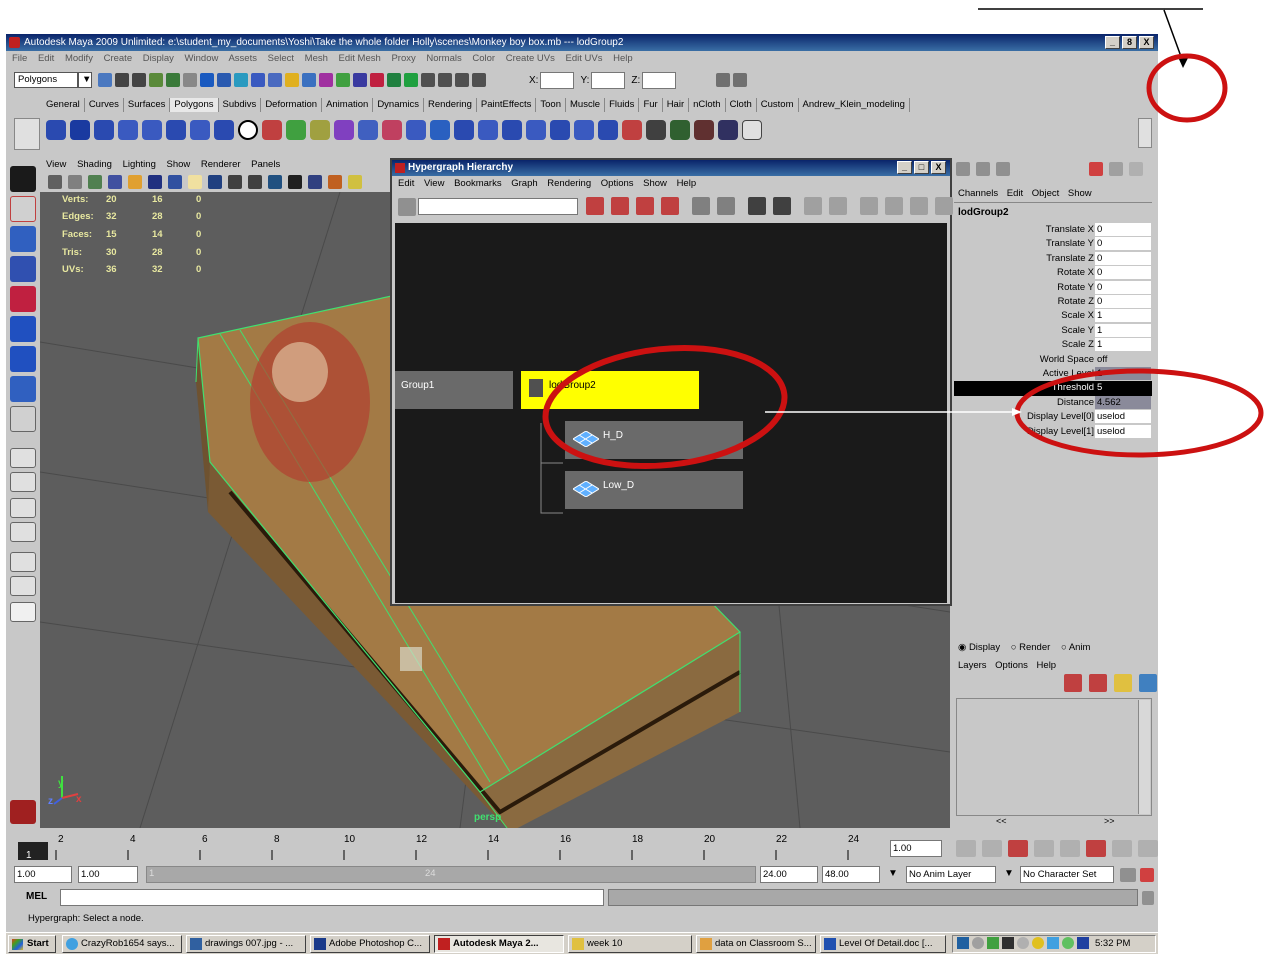 This screenshot has width=1267, height=954. Describe the element at coordinates (1018, 848) in the screenshot. I see `step-back-key-icon` at that location.